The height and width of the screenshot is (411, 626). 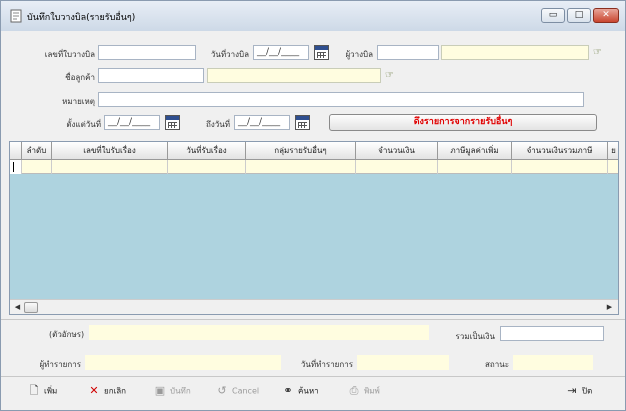 What do you see at coordinates (609, 307) in the screenshot?
I see `scroll-right-icon: ▶` at bounding box center [609, 307].